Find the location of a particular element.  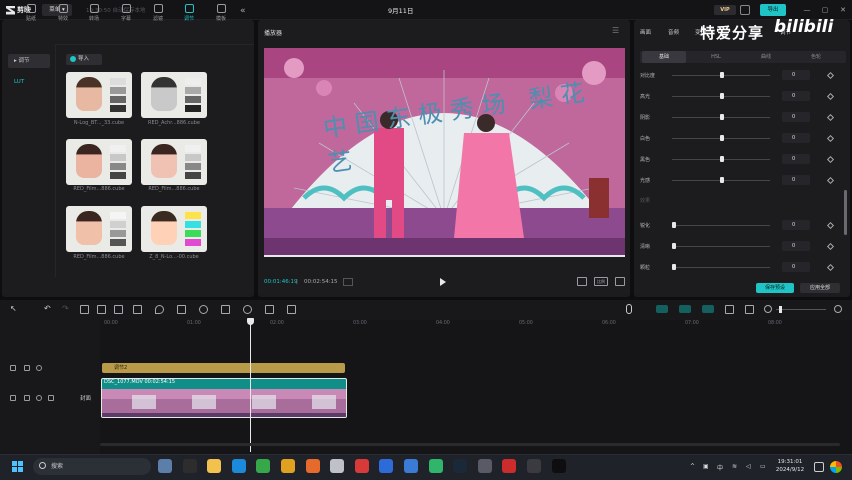

tab-audio: 音频 is located at coordinates (673, 32).